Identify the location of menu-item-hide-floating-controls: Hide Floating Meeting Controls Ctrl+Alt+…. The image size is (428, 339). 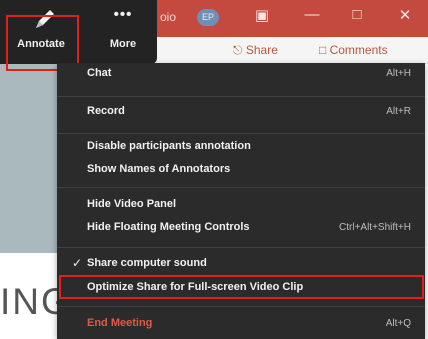
(241, 228).